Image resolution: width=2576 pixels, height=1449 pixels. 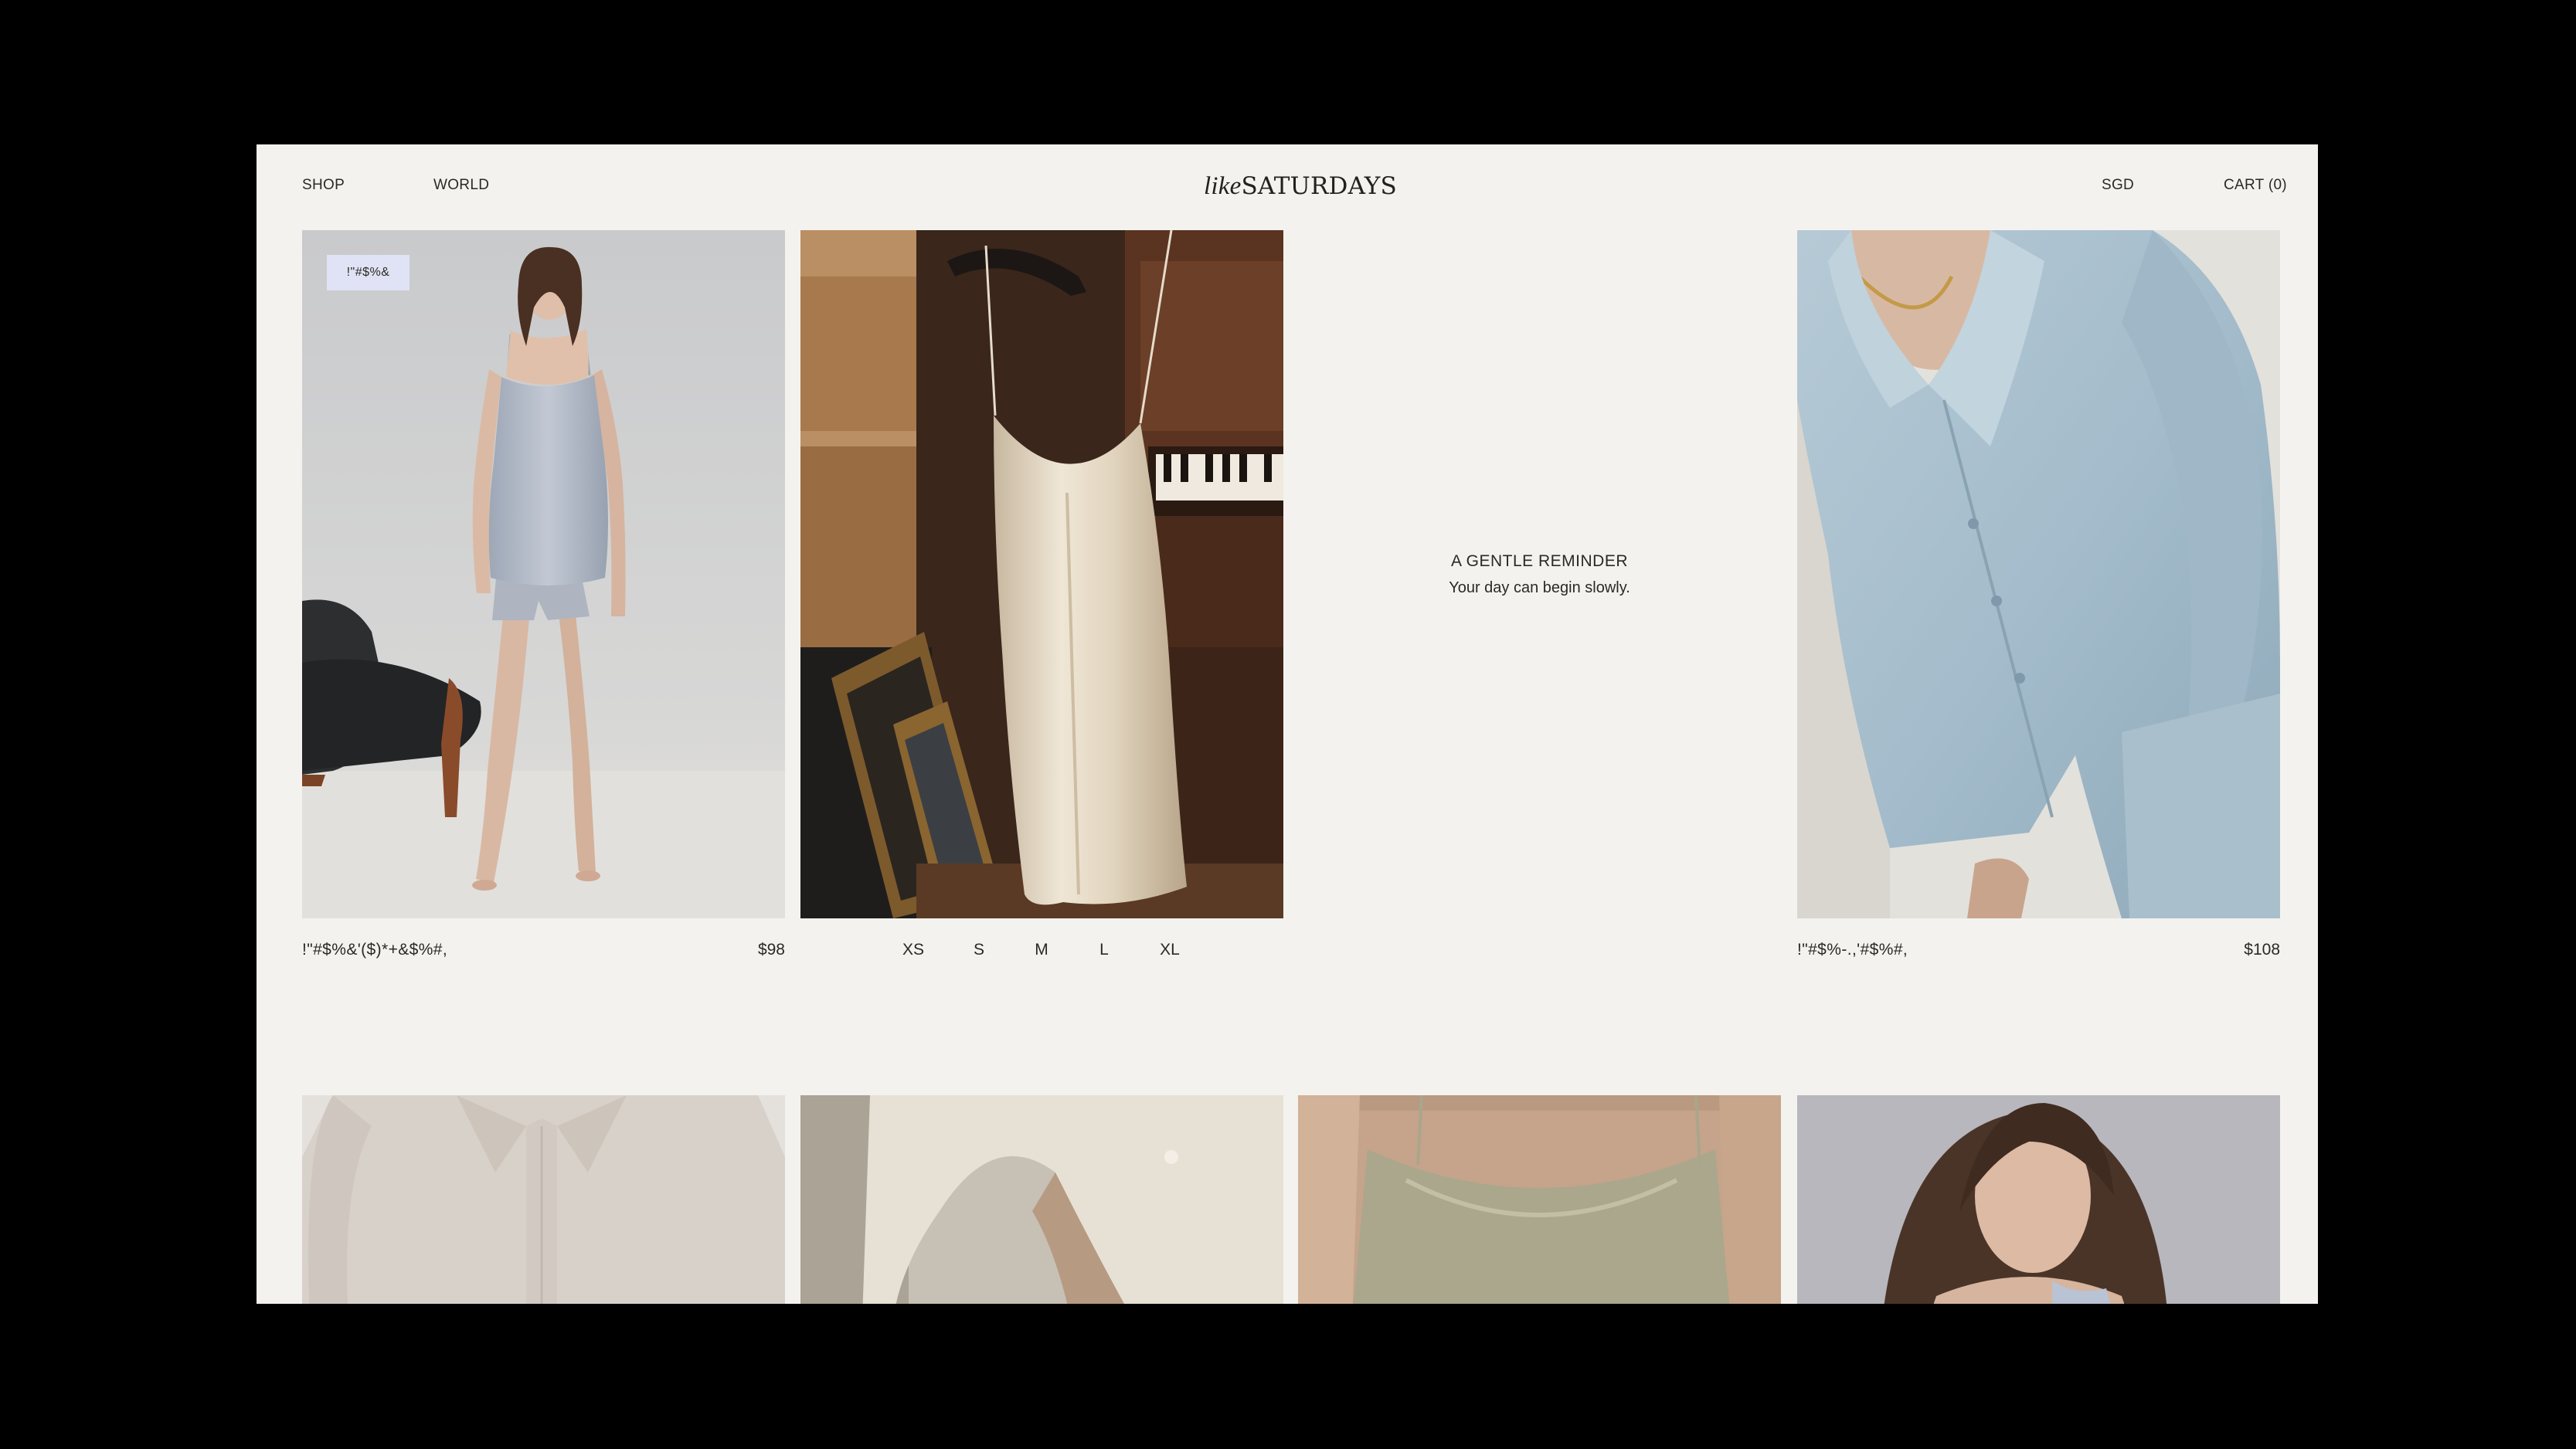 What do you see at coordinates (368, 272) in the screenshot?
I see `product-badge: !"#$%&` at bounding box center [368, 272].